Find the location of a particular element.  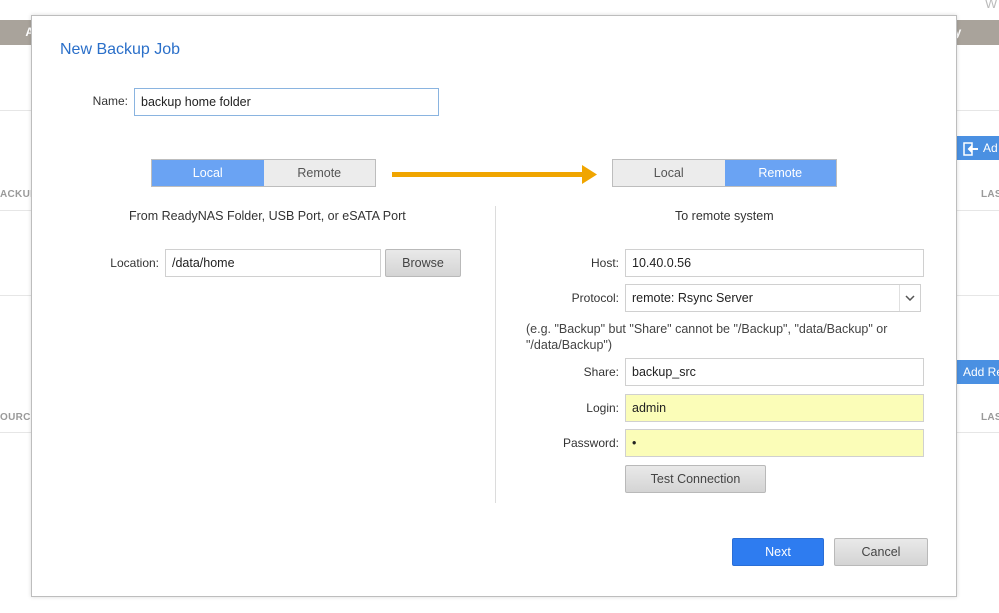

share-label: Share: is located at coordinates (601, 372).